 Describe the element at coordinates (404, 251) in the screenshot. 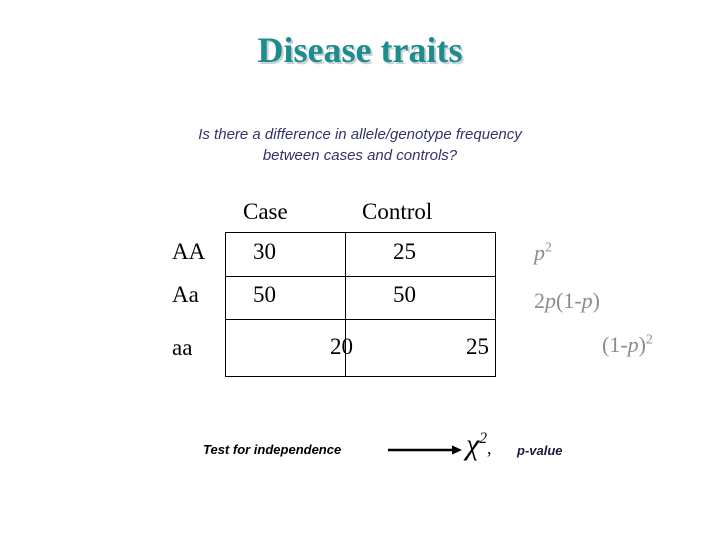

I see `table-cell-AA-control: 25` at that location.